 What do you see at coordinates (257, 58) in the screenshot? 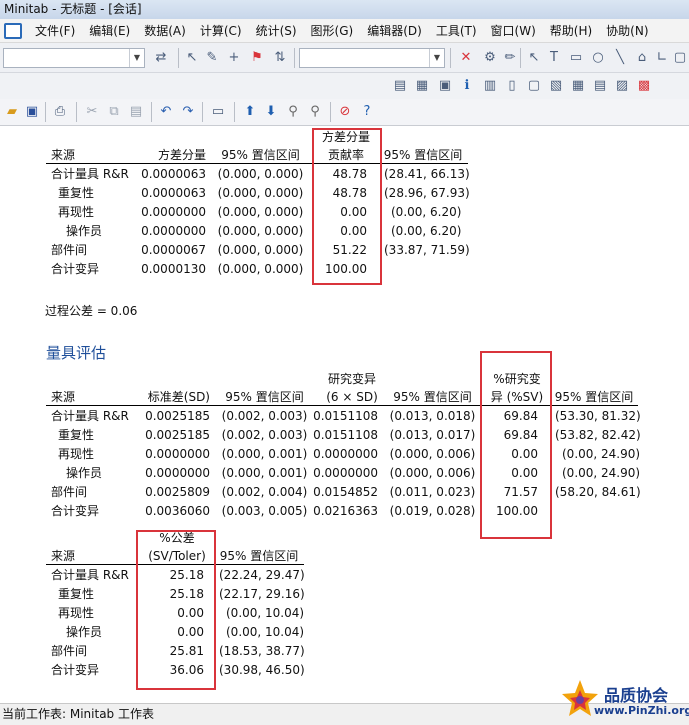
I see `flag-icon: ⚑` at bounding box center [257, 58].